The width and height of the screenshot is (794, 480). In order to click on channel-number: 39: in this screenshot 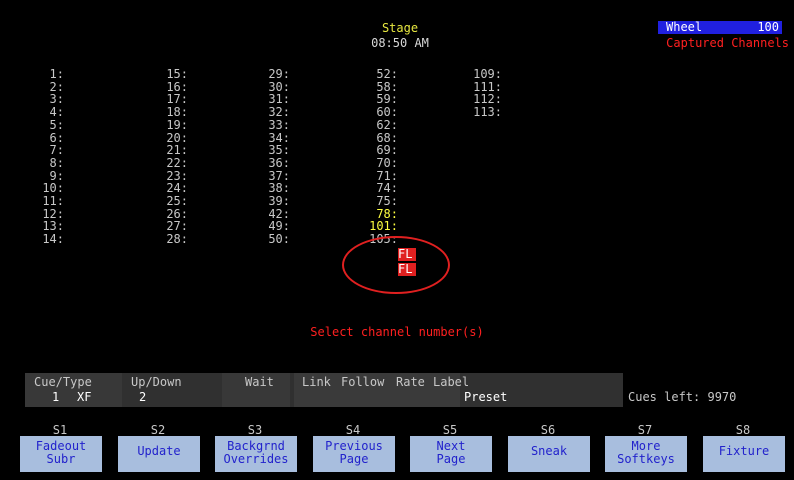, I will do `click(279, 201)`.